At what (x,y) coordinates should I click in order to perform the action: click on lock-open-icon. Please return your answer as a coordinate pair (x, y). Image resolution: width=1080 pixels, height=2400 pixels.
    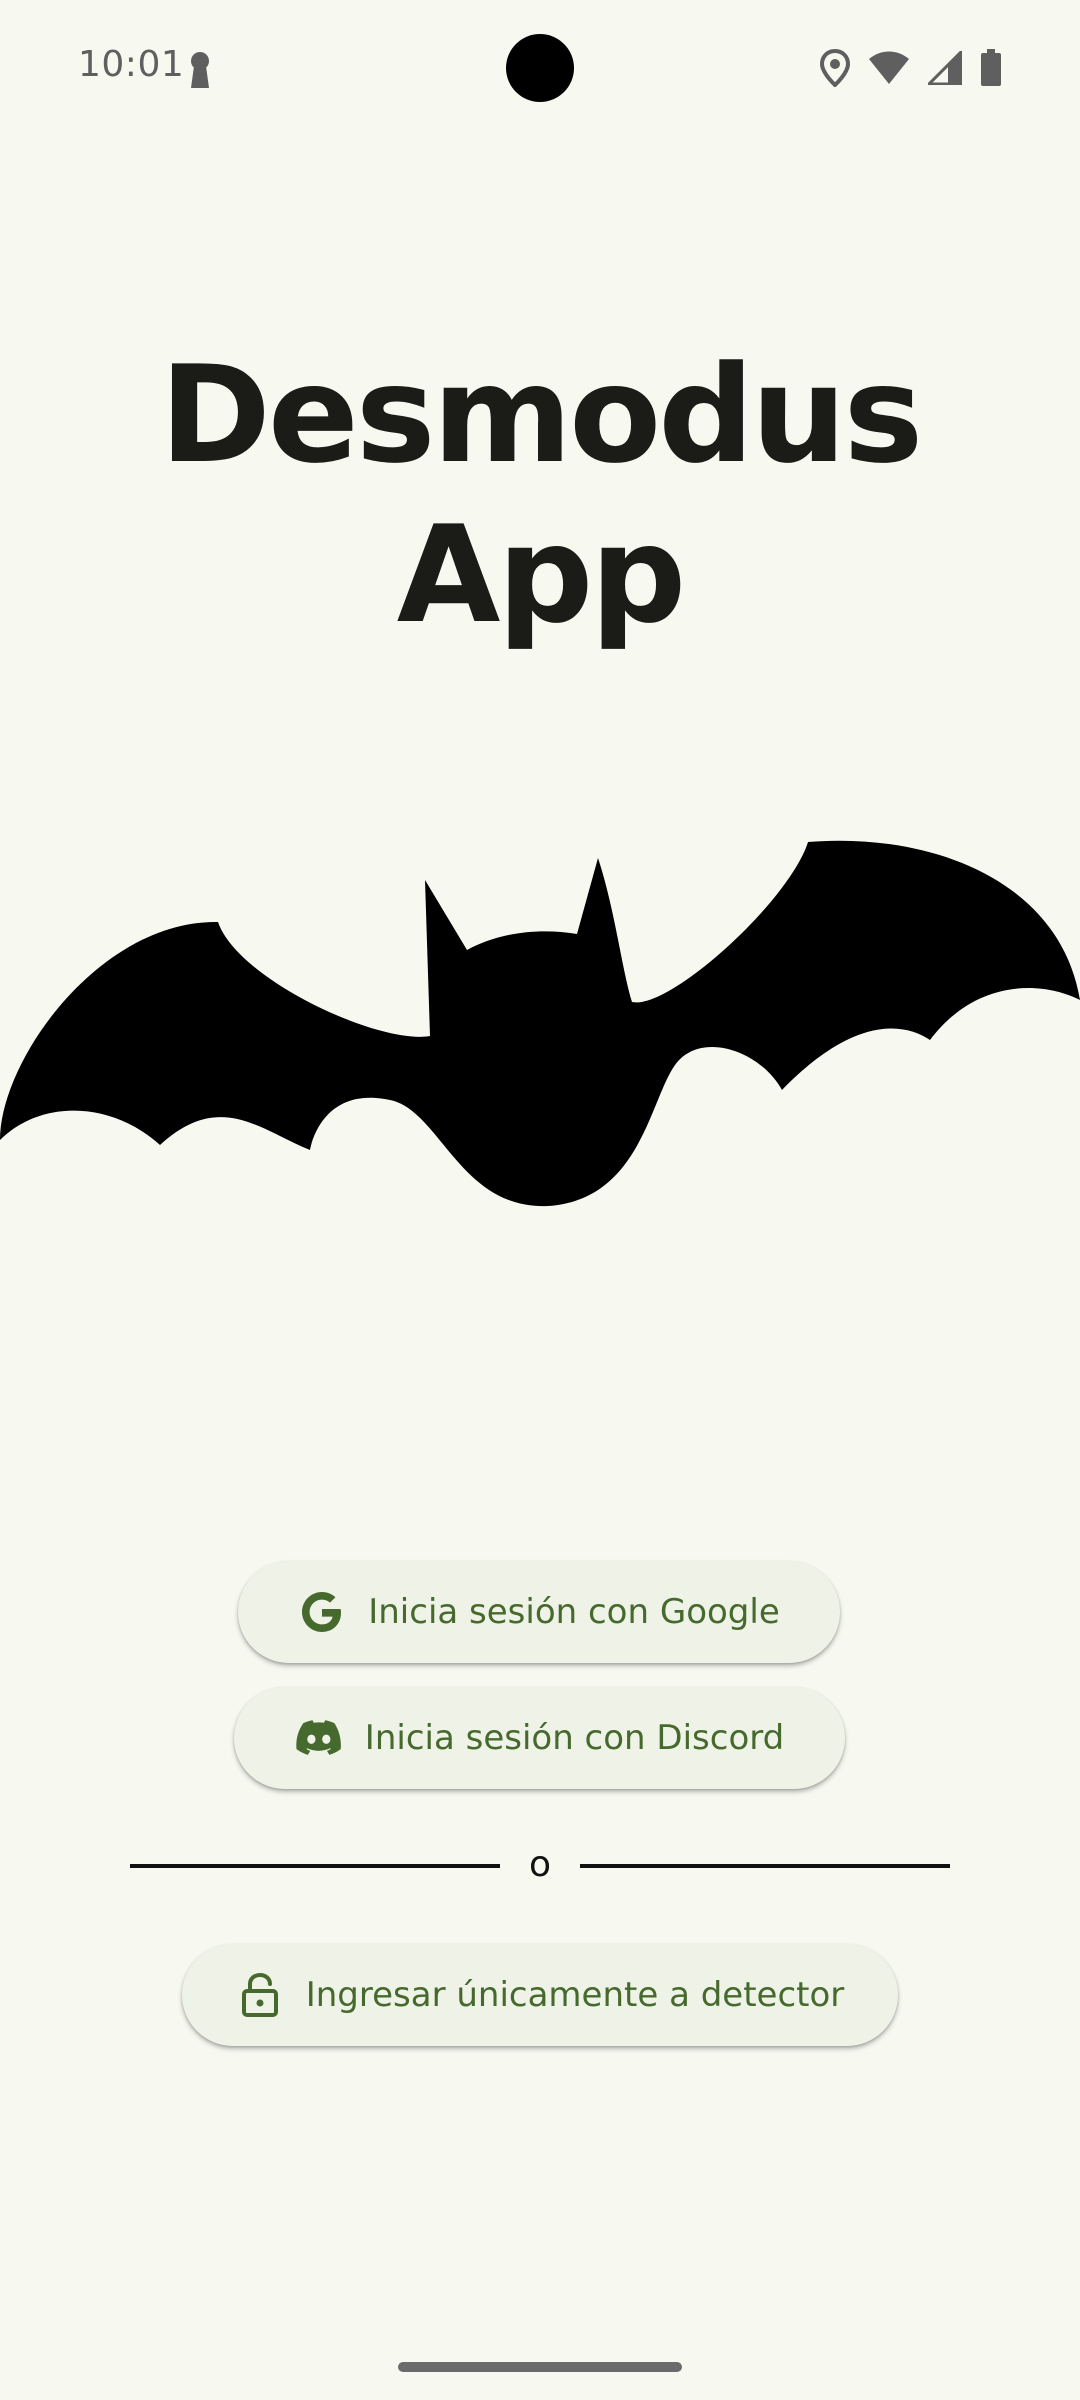
    Looking at the image, I should click on (260, 1995).